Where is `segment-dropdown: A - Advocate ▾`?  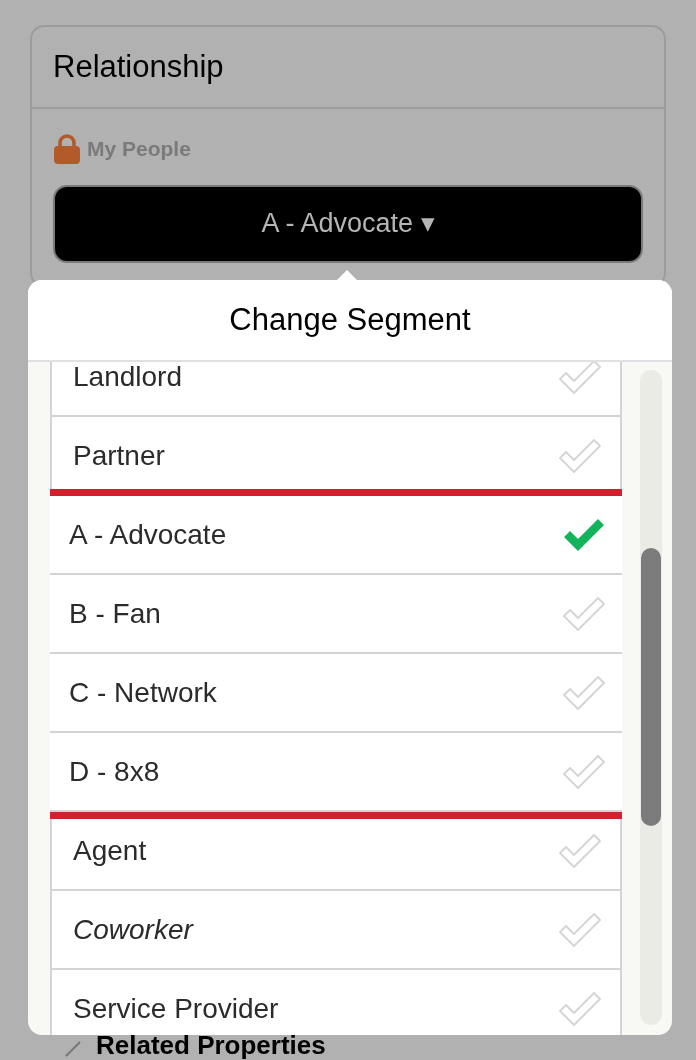
segment-dropdown: A - Advocate ▾ is located at coordinates (348, 223).